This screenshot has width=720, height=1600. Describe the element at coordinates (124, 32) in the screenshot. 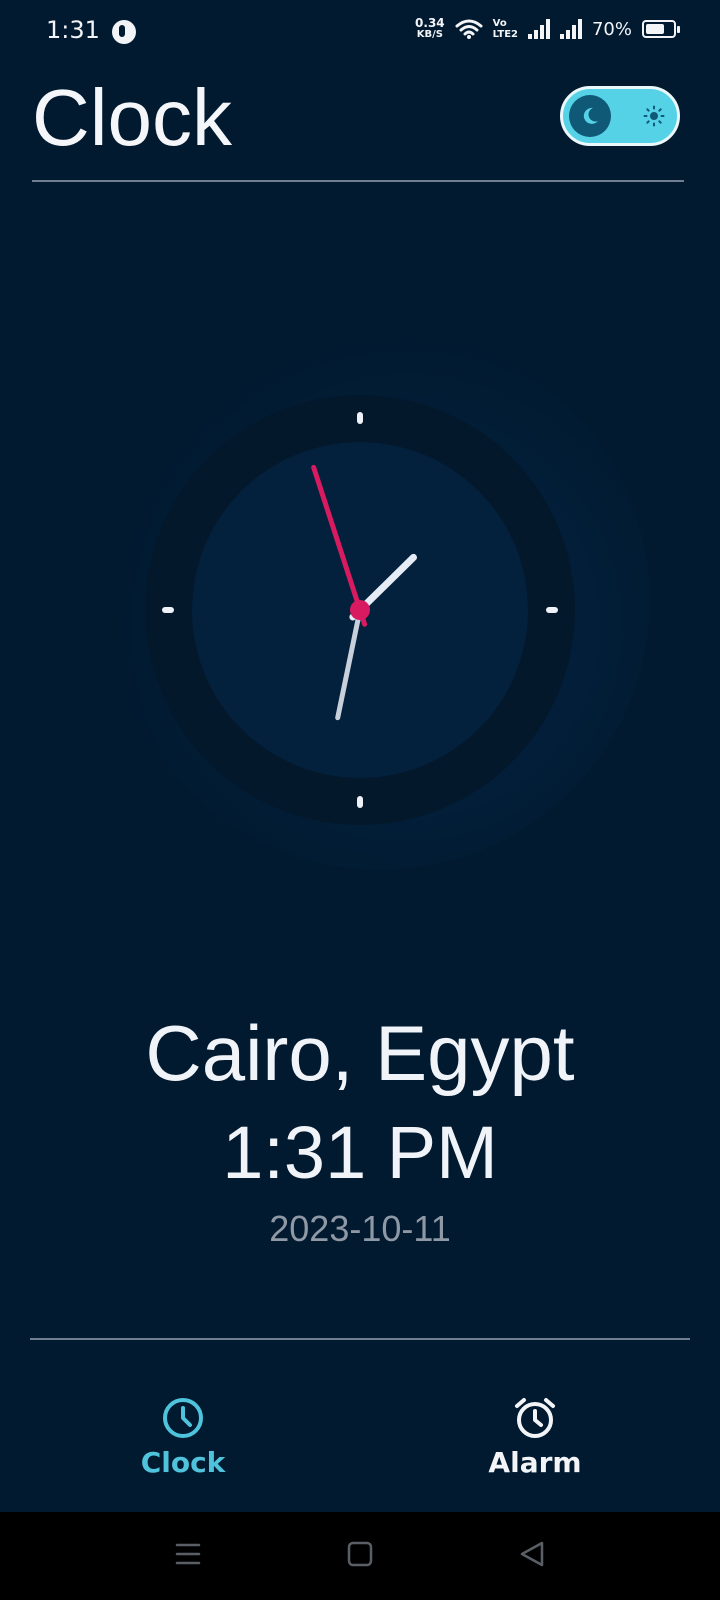

I see `notification-app-icon` at that location.